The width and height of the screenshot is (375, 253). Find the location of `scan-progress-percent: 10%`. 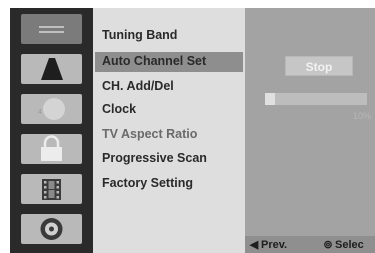

scan-progress-percent: 10% is located at coordinates (362, 116).